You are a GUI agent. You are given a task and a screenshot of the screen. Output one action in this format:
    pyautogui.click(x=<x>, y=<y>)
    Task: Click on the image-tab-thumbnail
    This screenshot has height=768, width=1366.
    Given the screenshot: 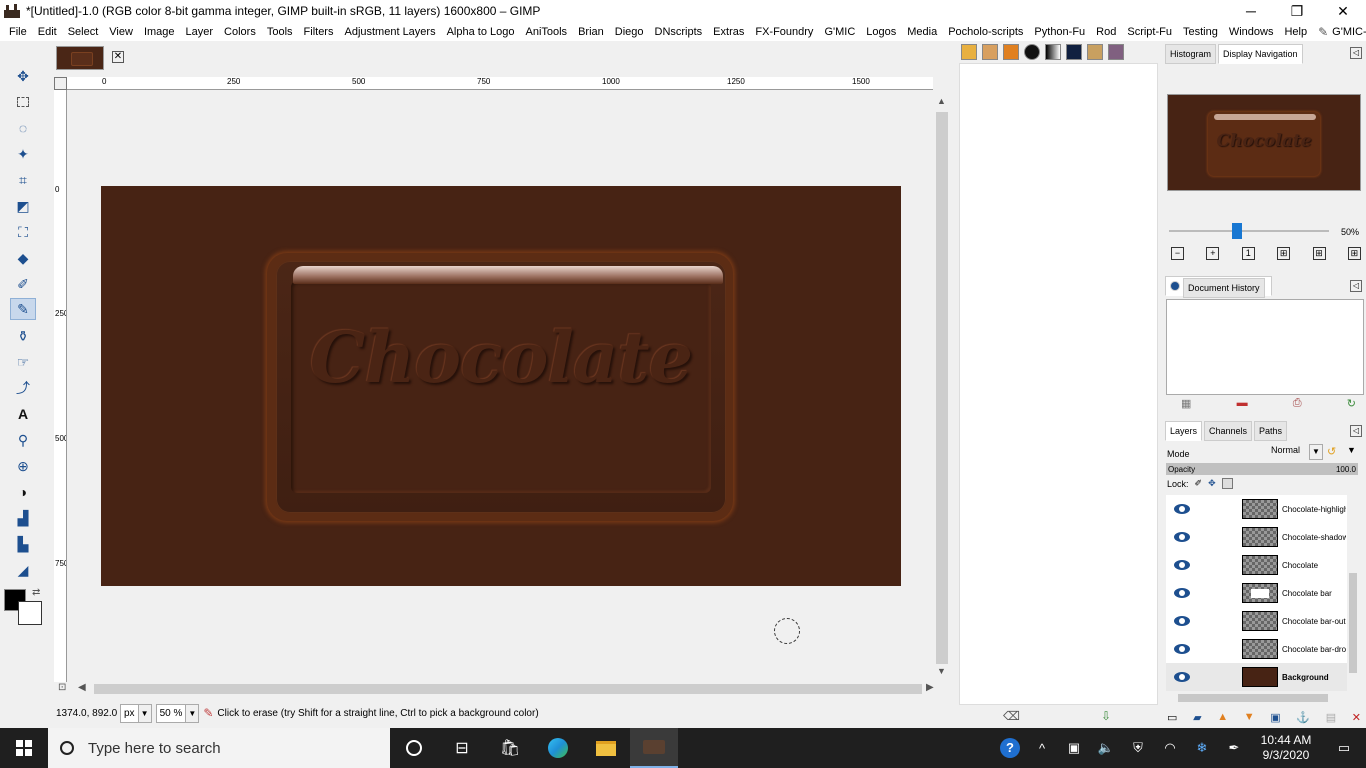 What is the action you would take?
    pyautogui.click(x=80, y=58)
    